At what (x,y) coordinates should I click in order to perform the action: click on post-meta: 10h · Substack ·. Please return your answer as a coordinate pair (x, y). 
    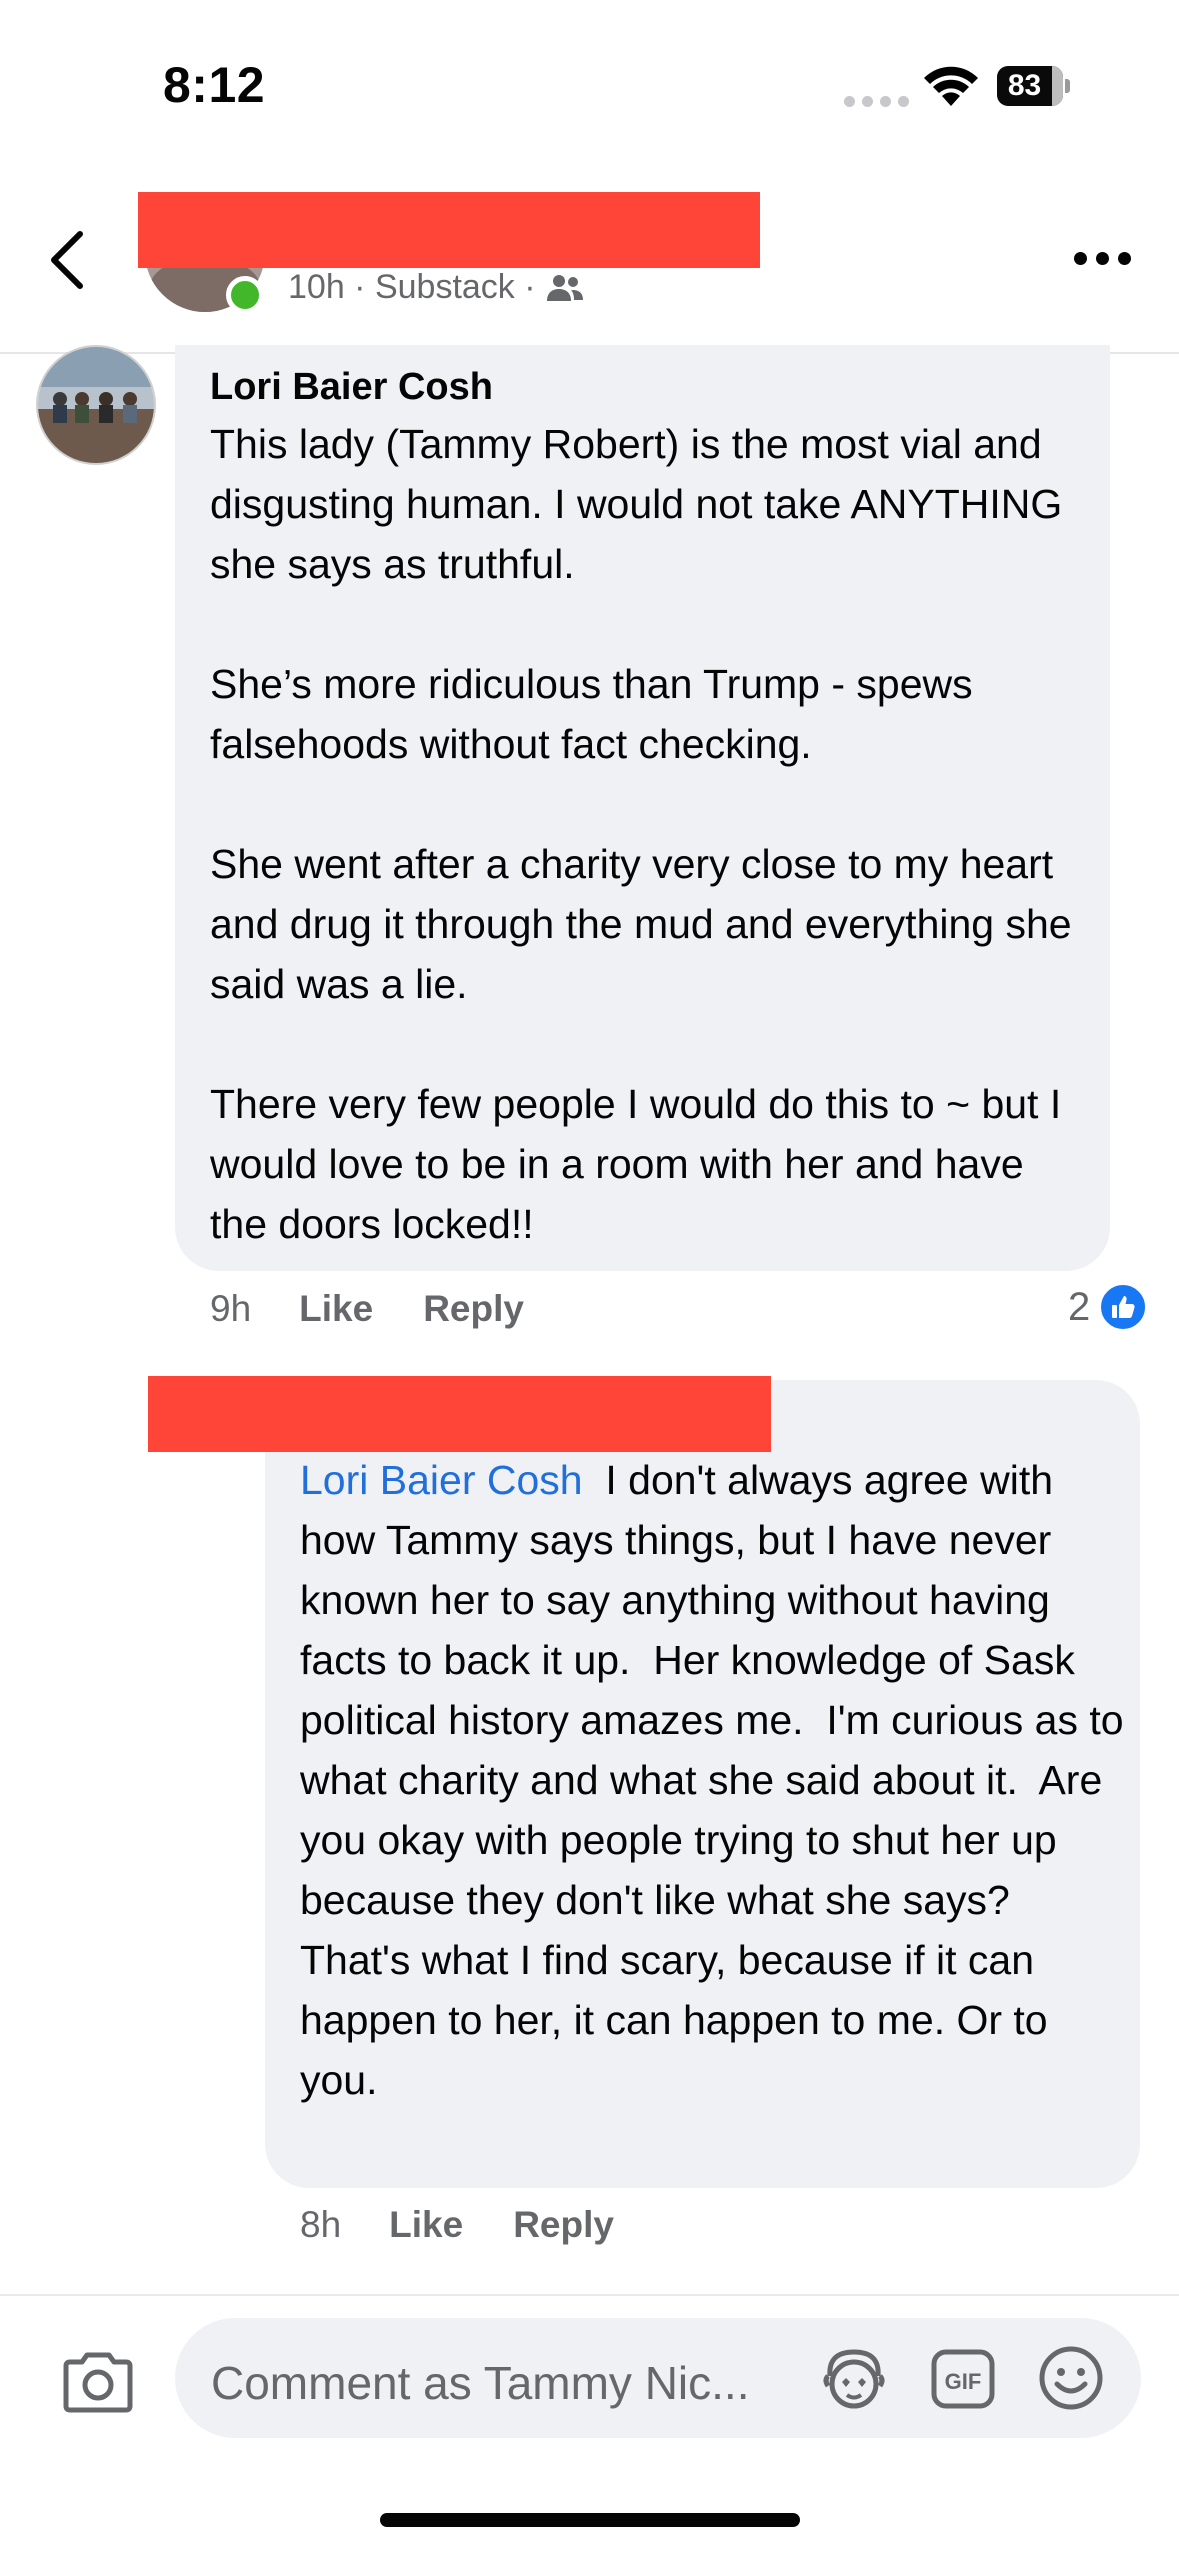
    Looking at the image, I should click on (436, 287).